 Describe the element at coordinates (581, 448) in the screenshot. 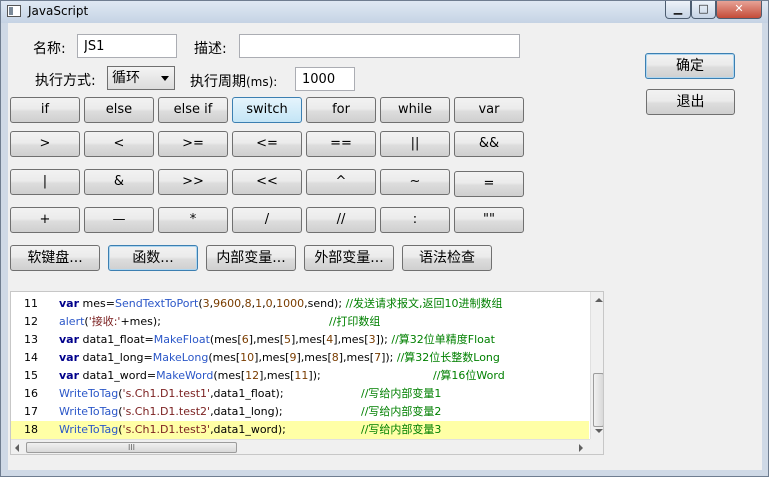

I see `scroll-right-icon` at that location.